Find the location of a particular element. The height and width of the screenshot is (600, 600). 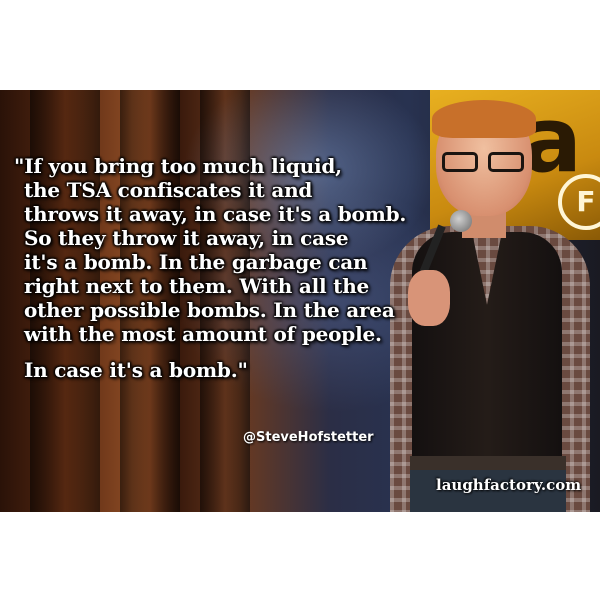

belt is located at coordinates (488, 463).